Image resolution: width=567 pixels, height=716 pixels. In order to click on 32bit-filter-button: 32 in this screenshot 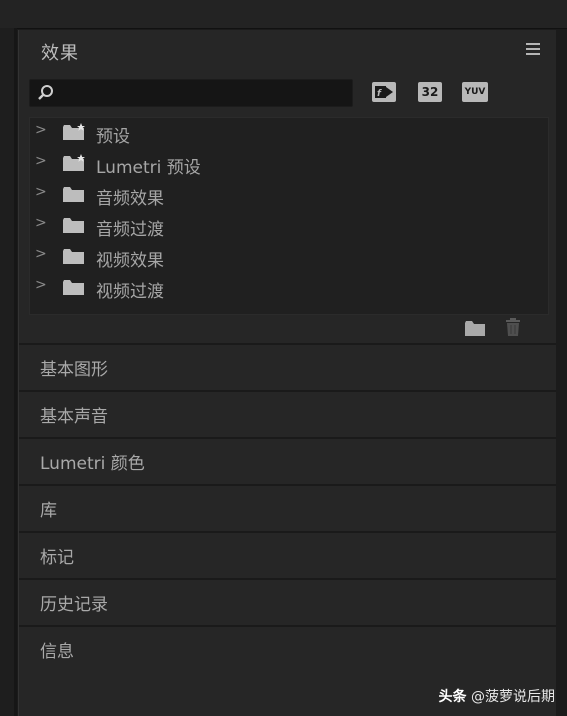, I will do `click(430, 92)`.